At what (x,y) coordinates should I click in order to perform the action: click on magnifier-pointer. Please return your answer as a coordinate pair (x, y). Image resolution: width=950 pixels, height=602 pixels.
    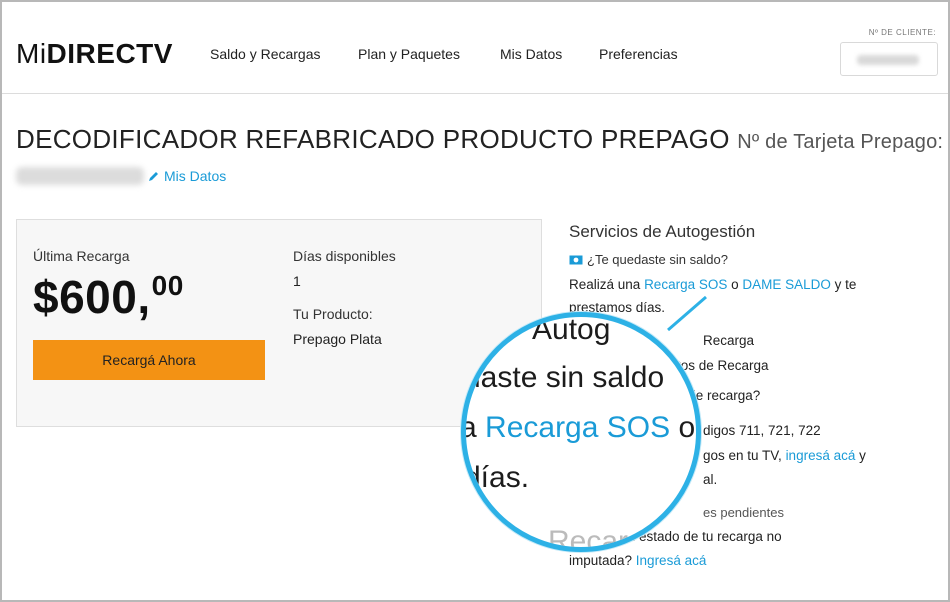
    Looking at the image, I should click on (687, 313).